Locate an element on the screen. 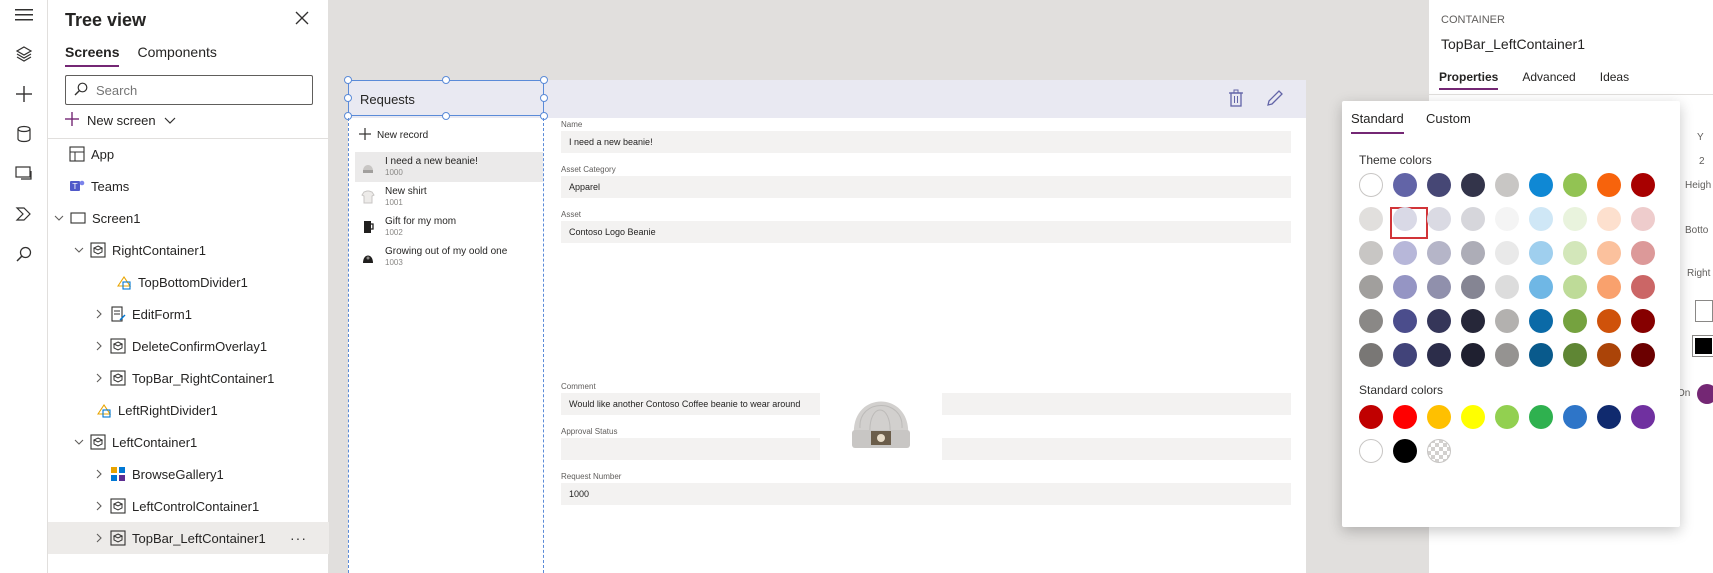 The image size is (1713, 573). data-icon is located at coordinates (24, 134).